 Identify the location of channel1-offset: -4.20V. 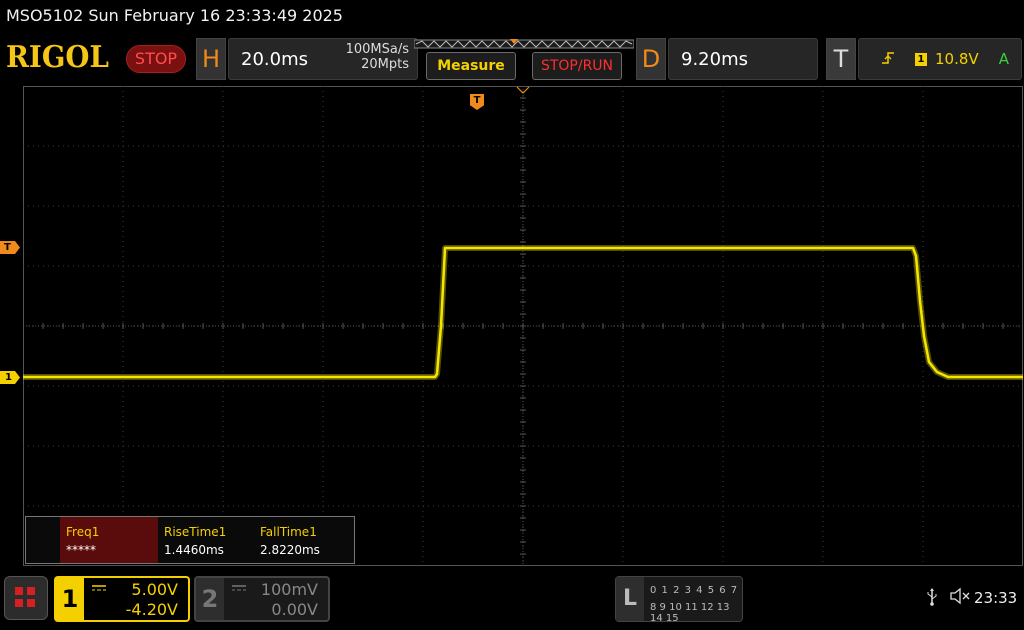
(151, 609).